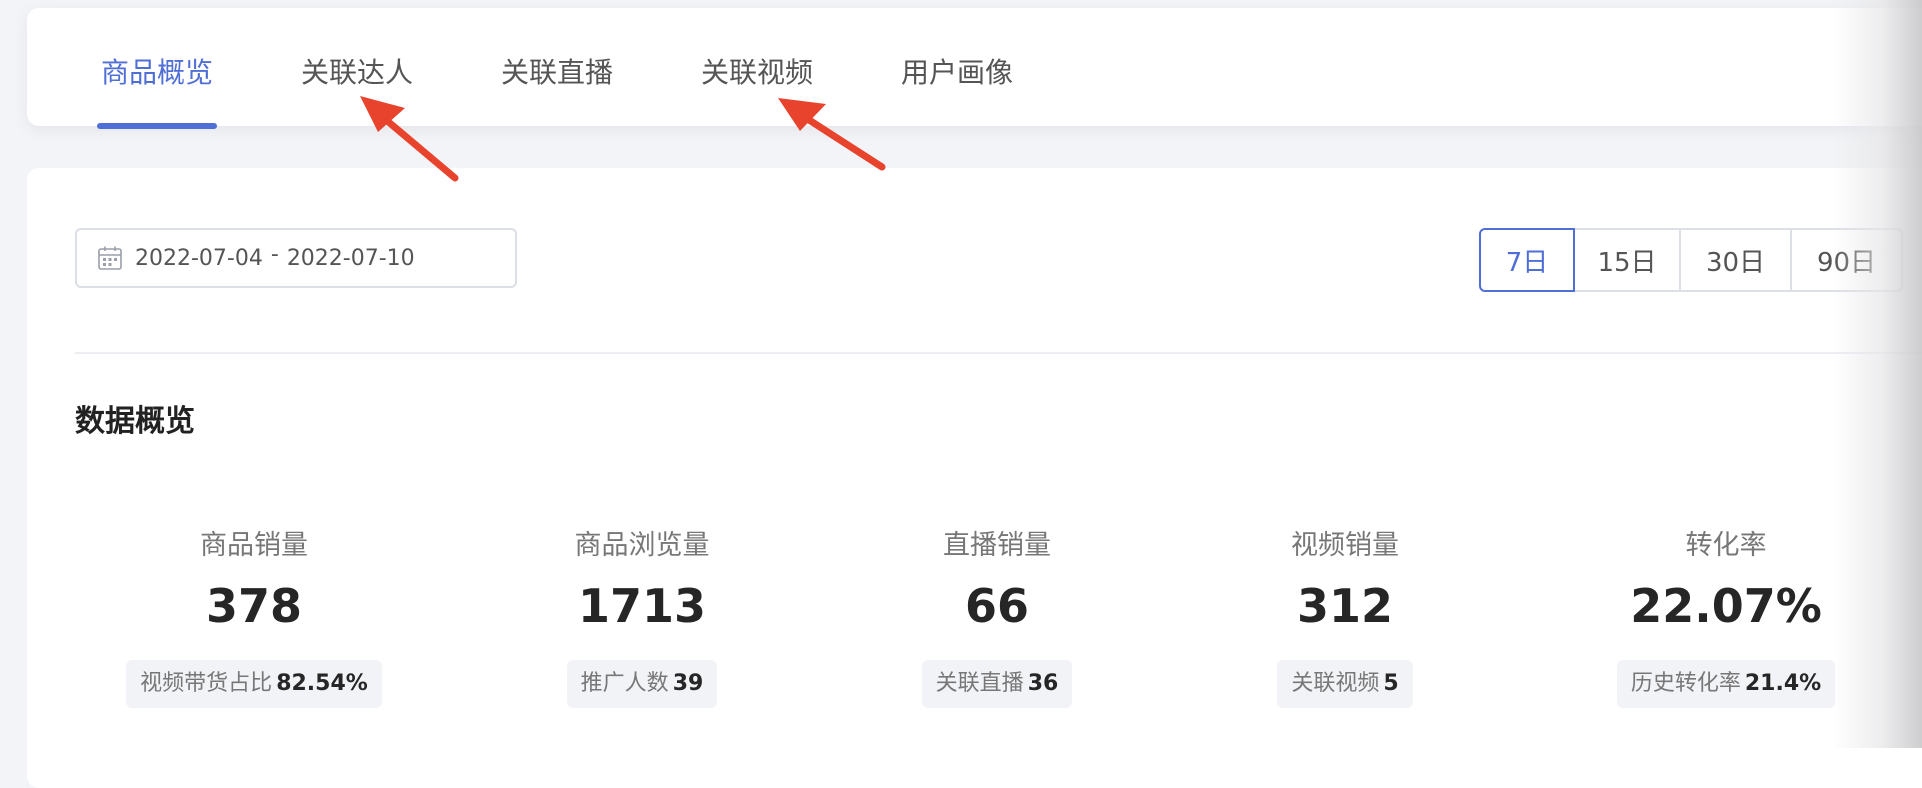  I want to click on divider, so click(998, 353).